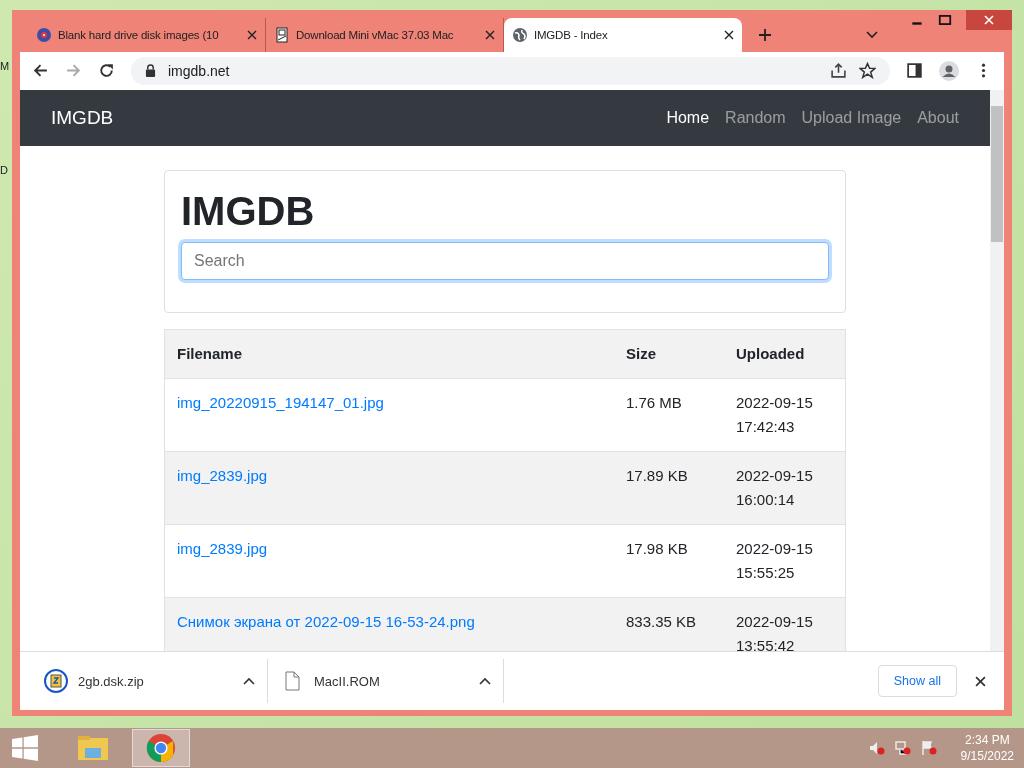 This screenshot has height=768, width=1024. I want to click on page-heading: IMGDB, so click(248, 211).